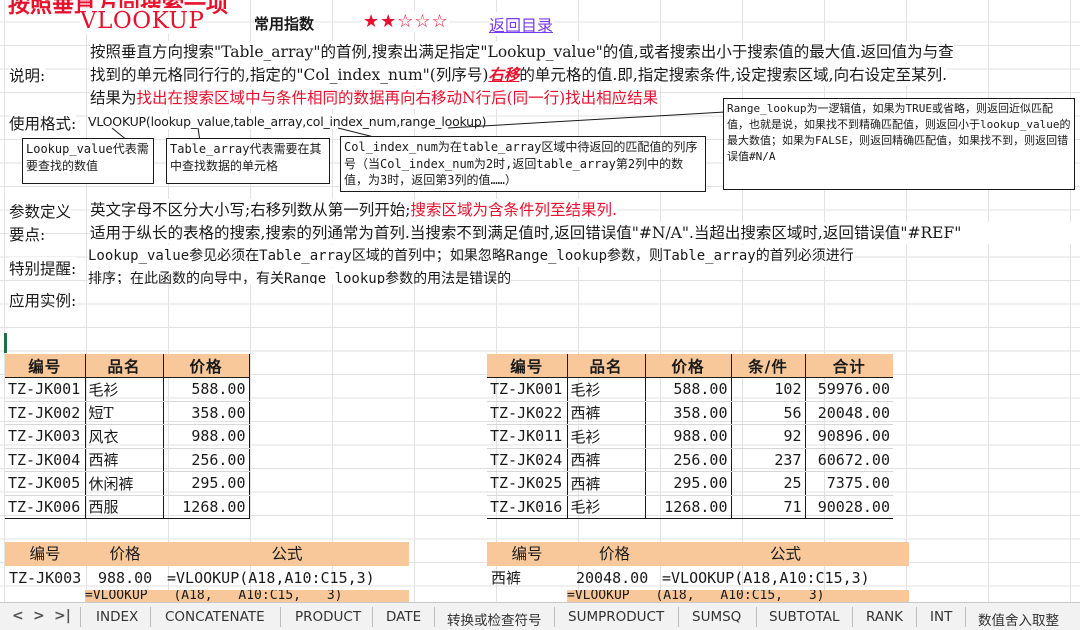 The width and height of the screenshot is (1080, 630). I want to click on cell-qty: 71, so click(768, 507).